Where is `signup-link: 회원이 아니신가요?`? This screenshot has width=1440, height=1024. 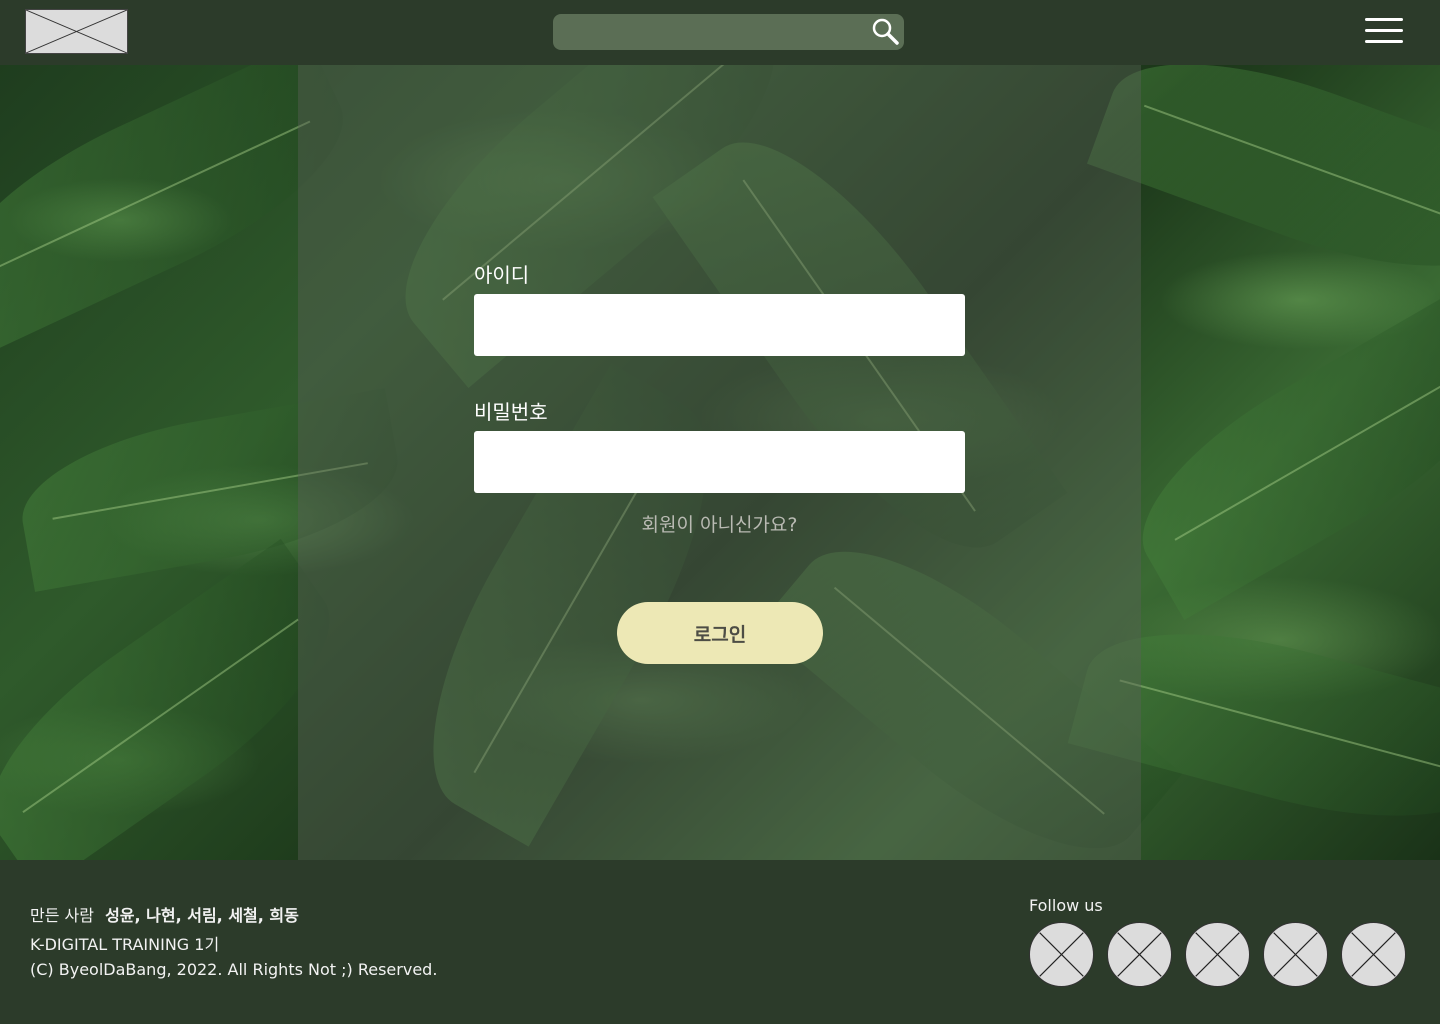
signup-link: 회원이 아니신가요? is located at coordinates (719, 523).